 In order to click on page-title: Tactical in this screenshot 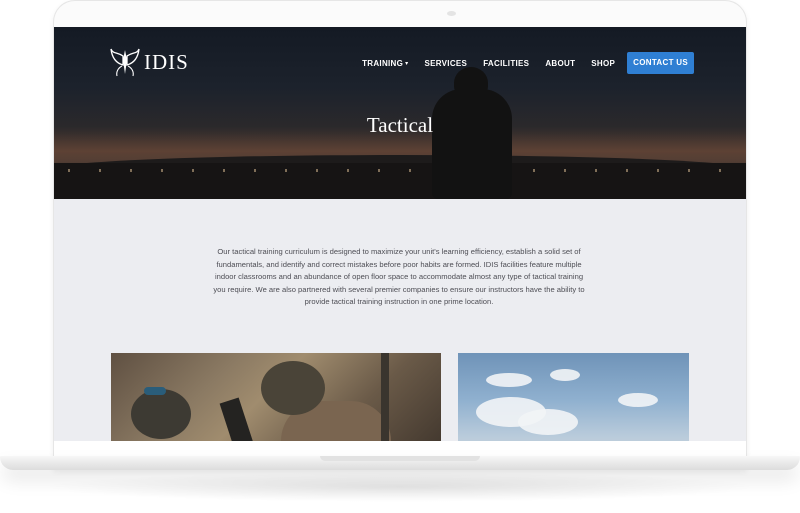, I will do `click(400, 125)`.